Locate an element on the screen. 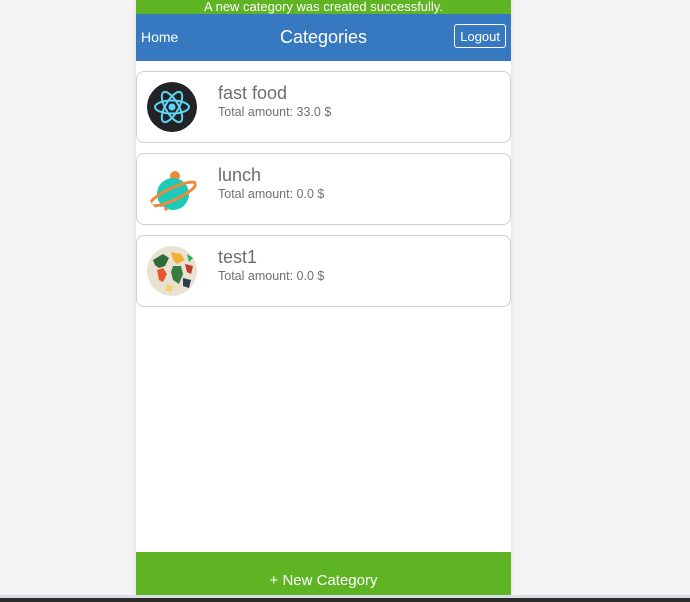 This screenshot has height=602, width=690. category-name: fast food is located at coordinates (253, 93).